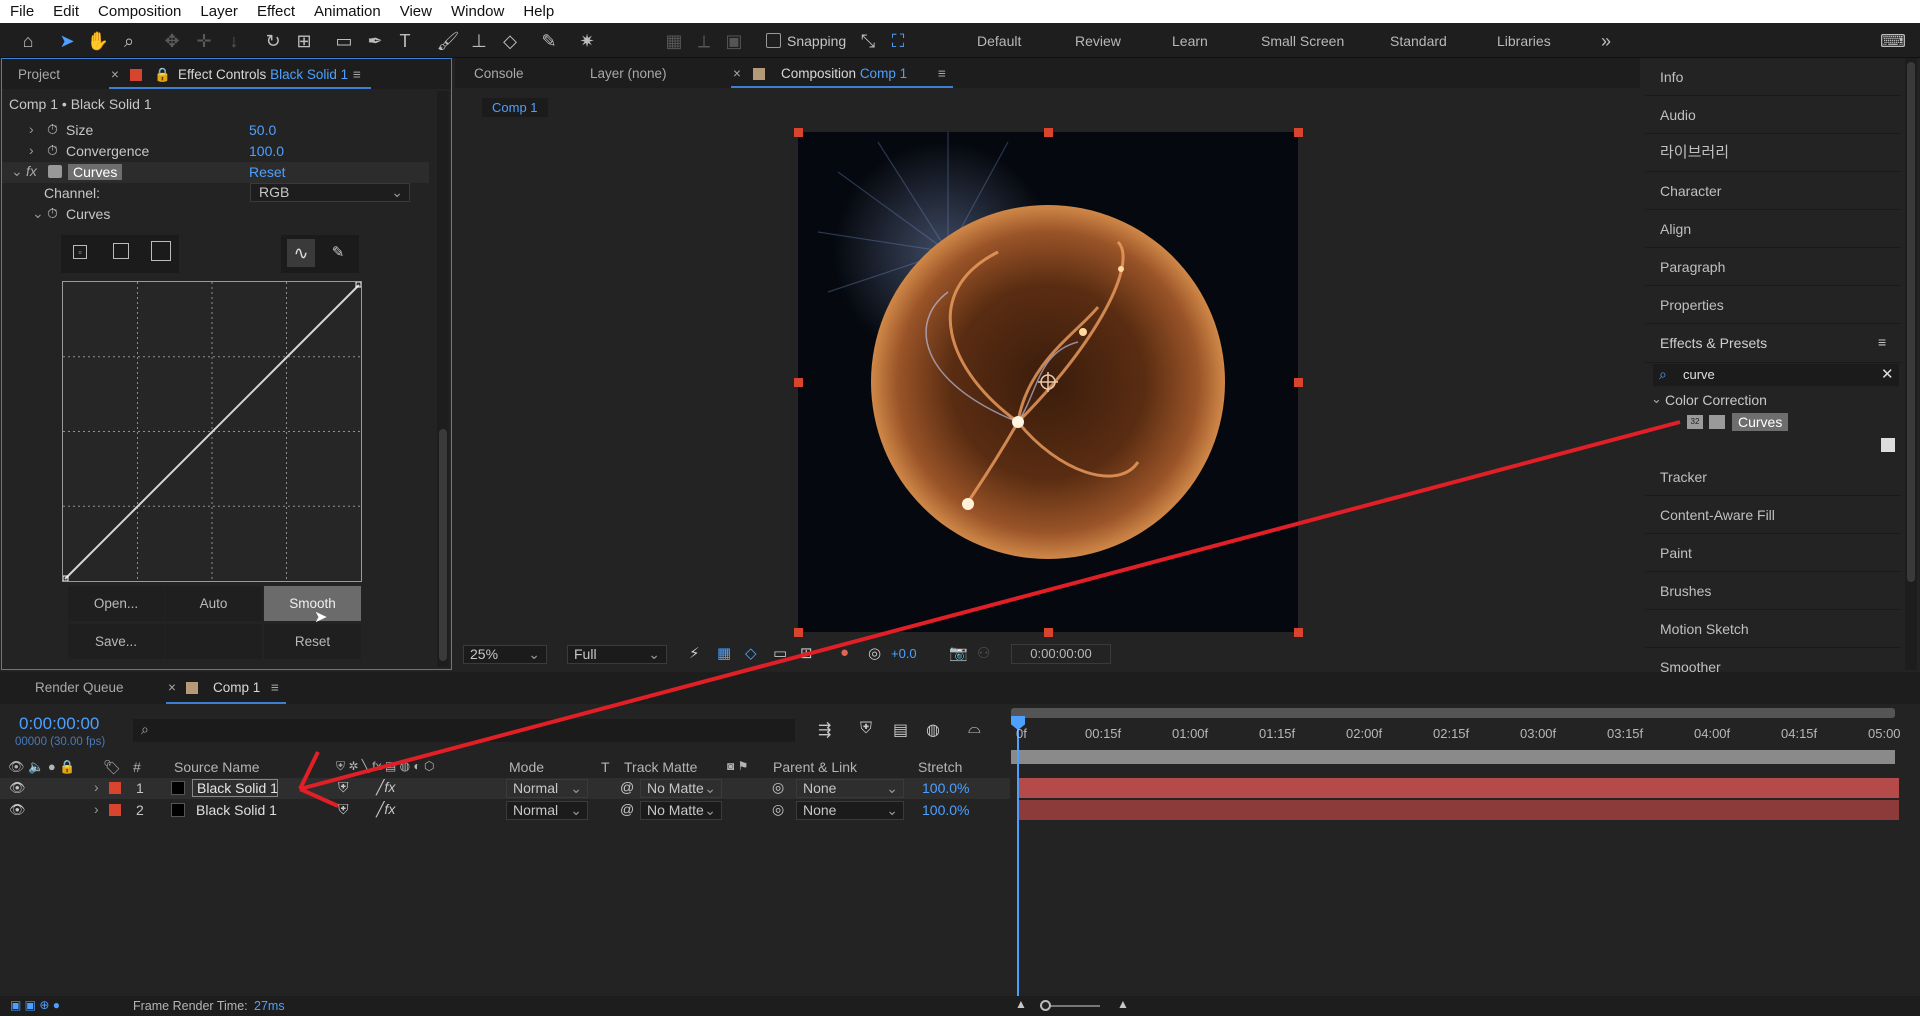  I want to click on eye-icon: 👁, so click(17, 788).